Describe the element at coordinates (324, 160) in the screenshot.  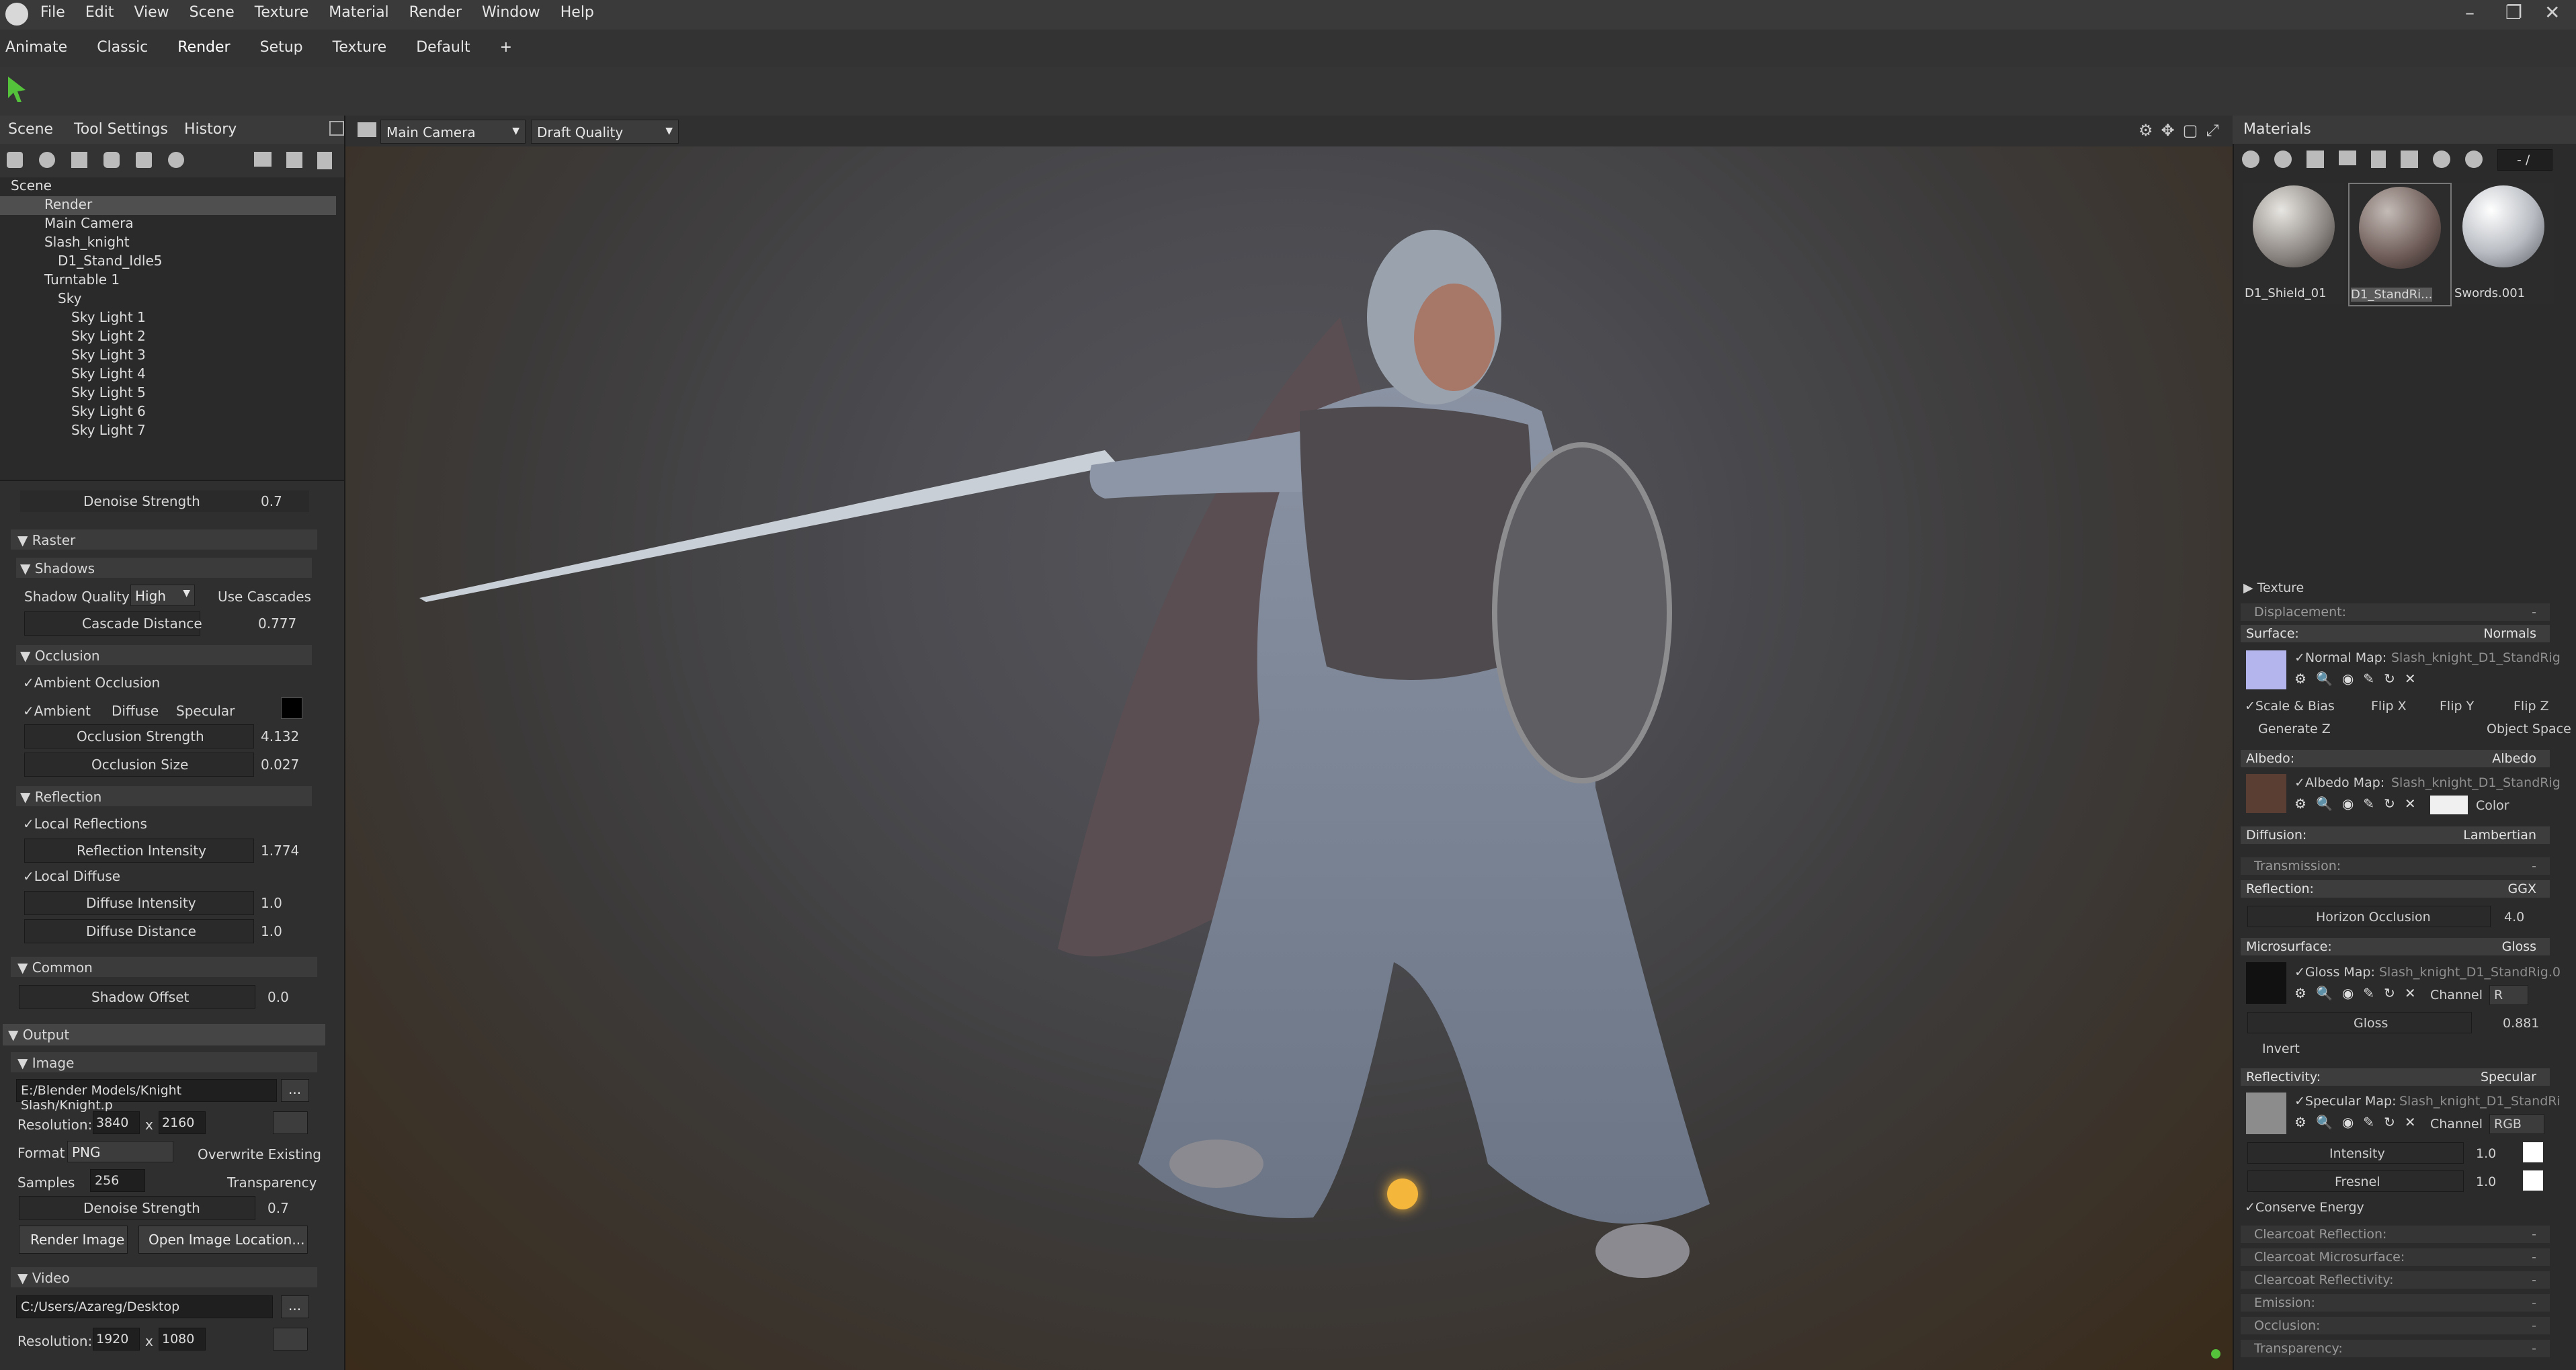
I see `trash-icon` at that location.